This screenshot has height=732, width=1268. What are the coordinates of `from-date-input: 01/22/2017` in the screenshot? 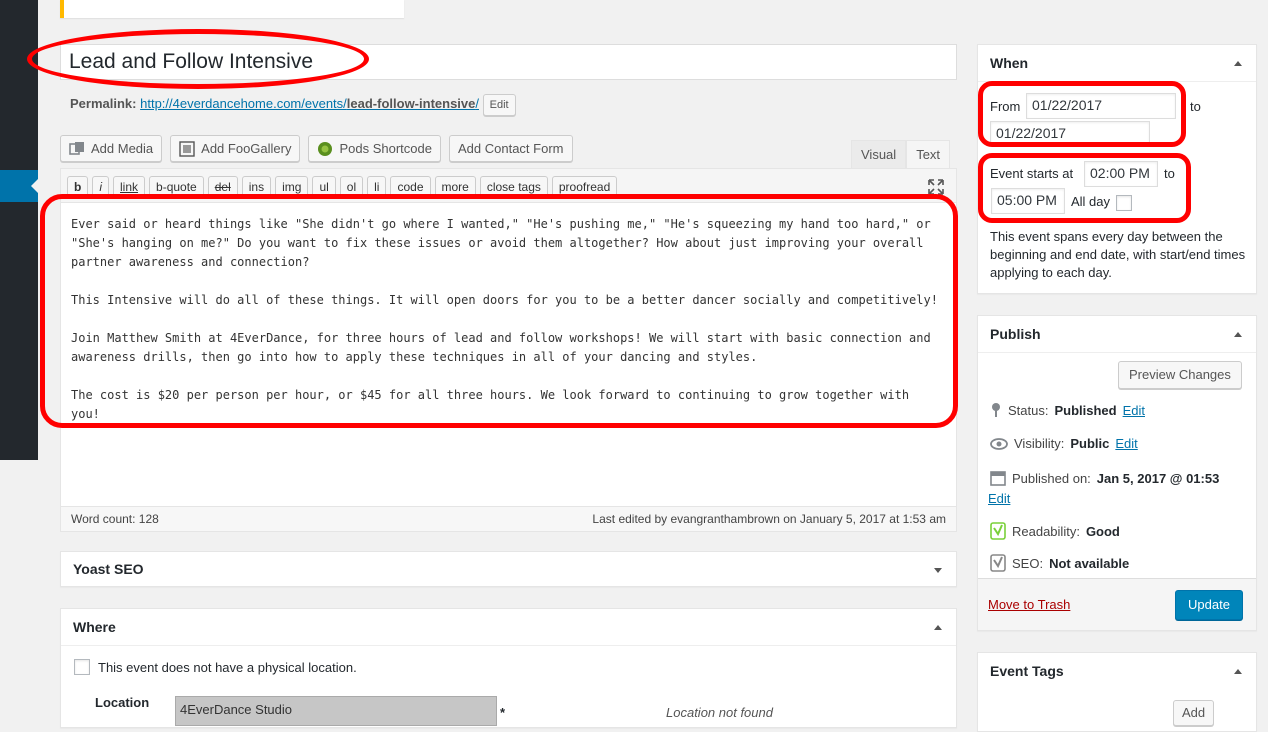 It's located at (1101, 106).